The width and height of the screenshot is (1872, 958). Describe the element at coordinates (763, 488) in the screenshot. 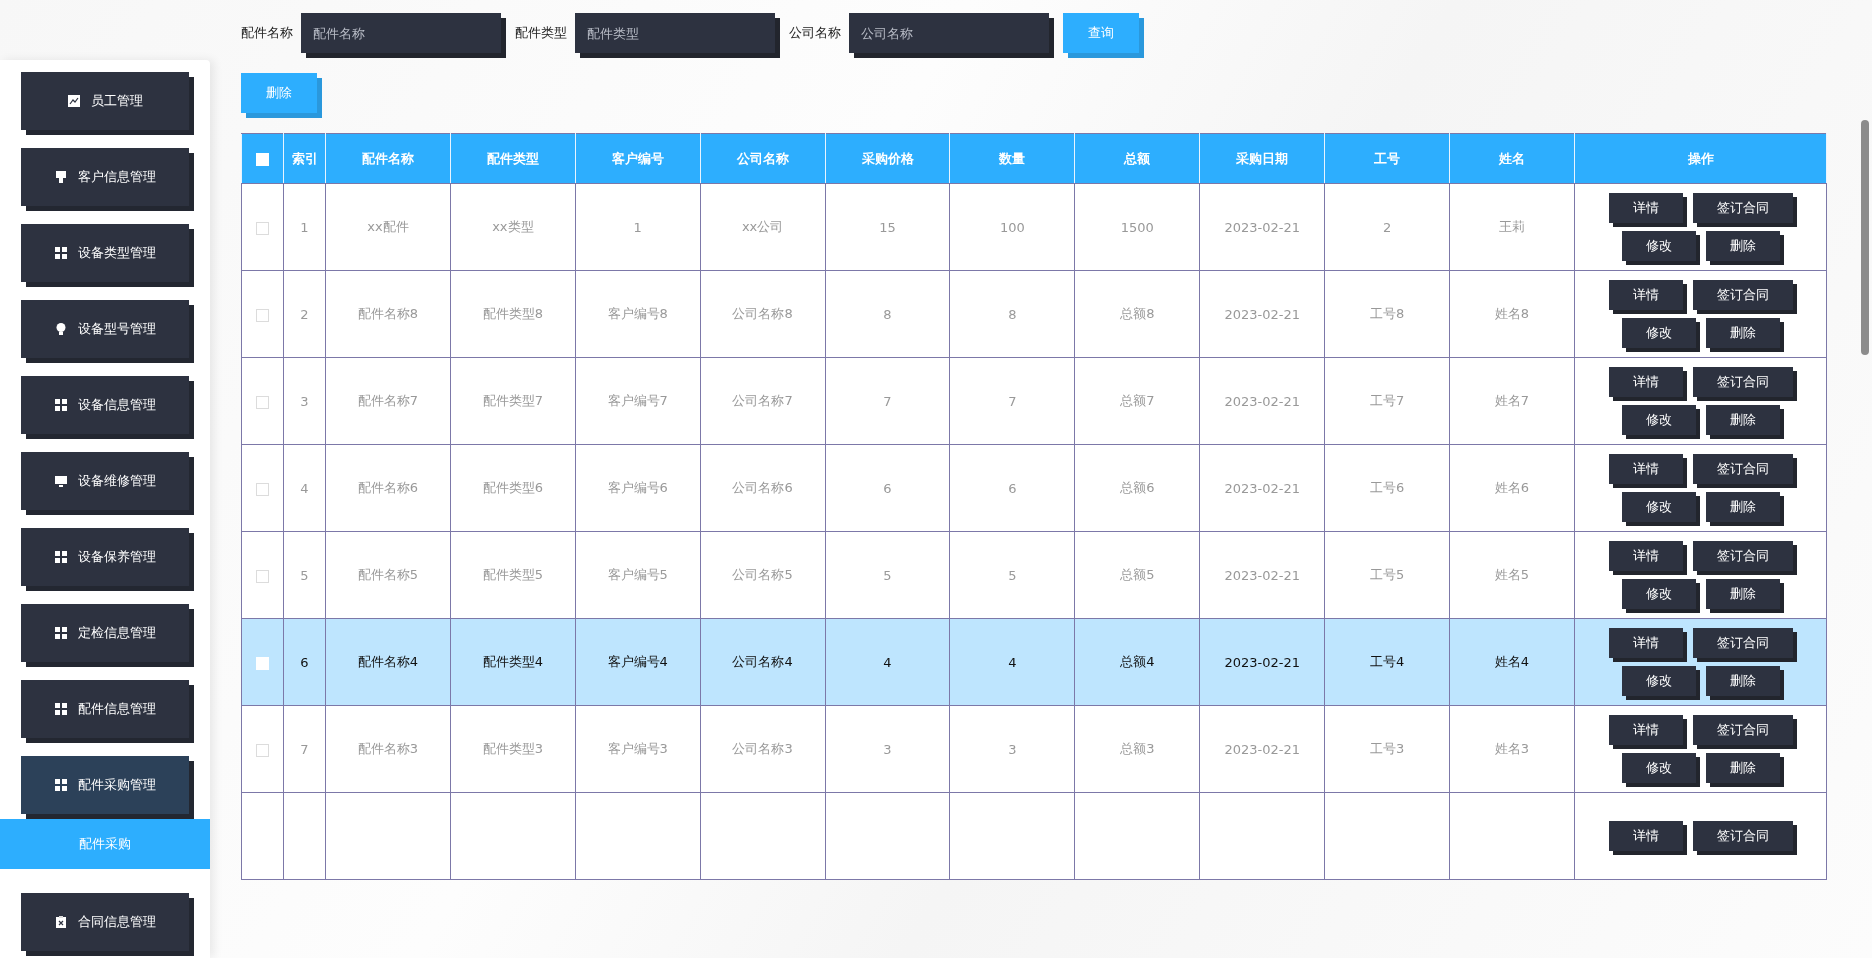

I see `table-cell: 公司名称6` at that location.